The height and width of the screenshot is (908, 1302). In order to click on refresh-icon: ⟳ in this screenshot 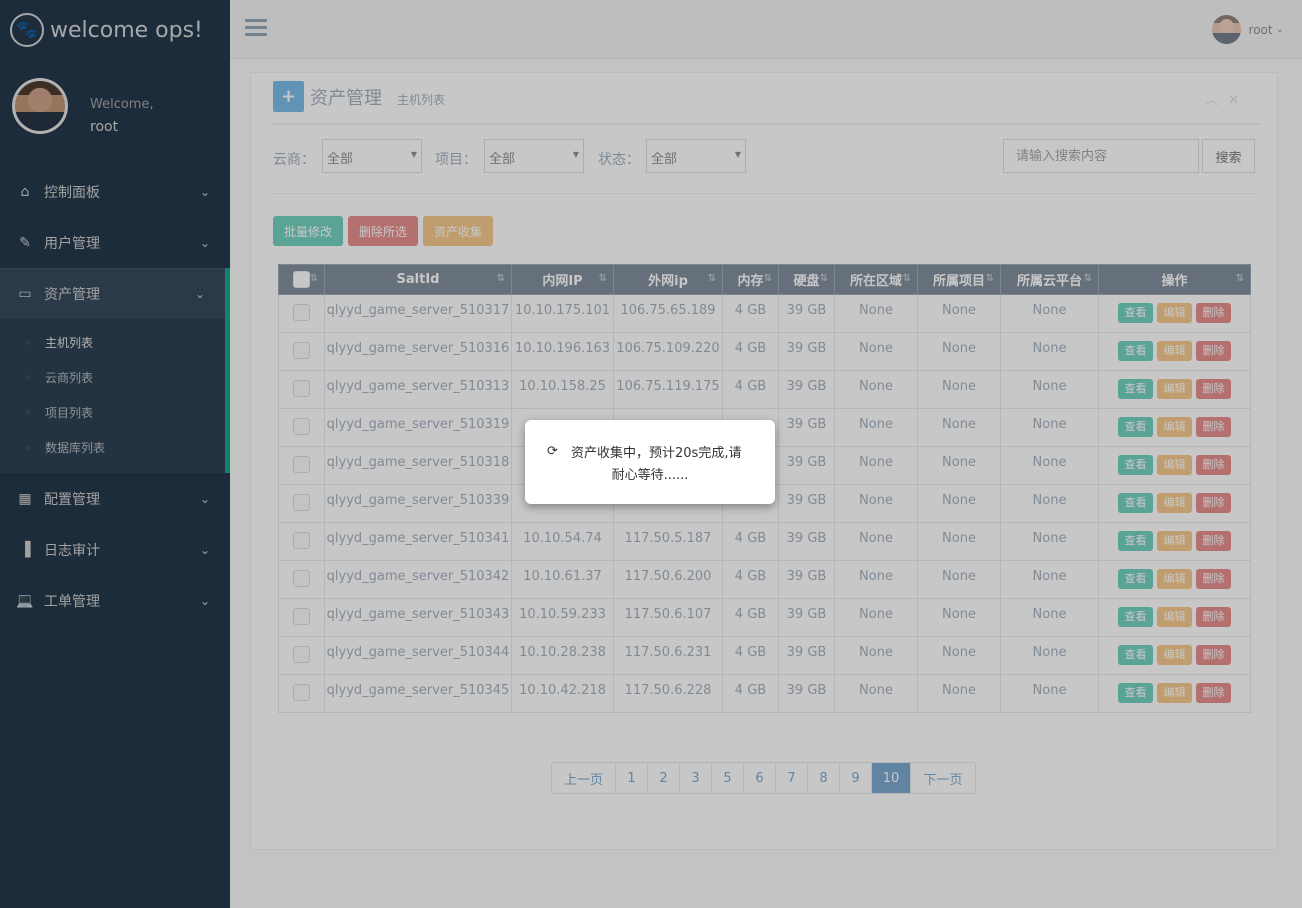, I will do `click(552, 451)`.